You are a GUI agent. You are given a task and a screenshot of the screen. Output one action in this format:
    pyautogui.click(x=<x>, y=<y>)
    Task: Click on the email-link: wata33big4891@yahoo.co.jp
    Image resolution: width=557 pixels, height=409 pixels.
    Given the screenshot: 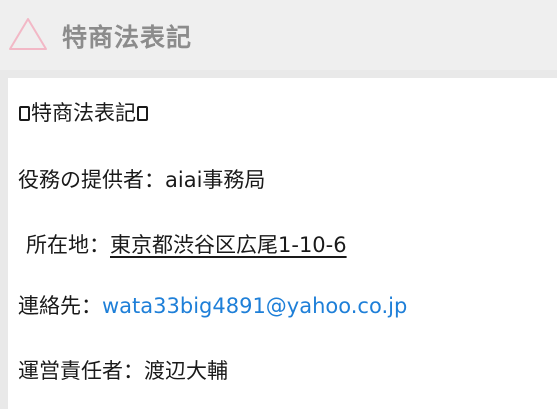 What is the action you would take?
    pyautogui.click(x=254, y=306)
    